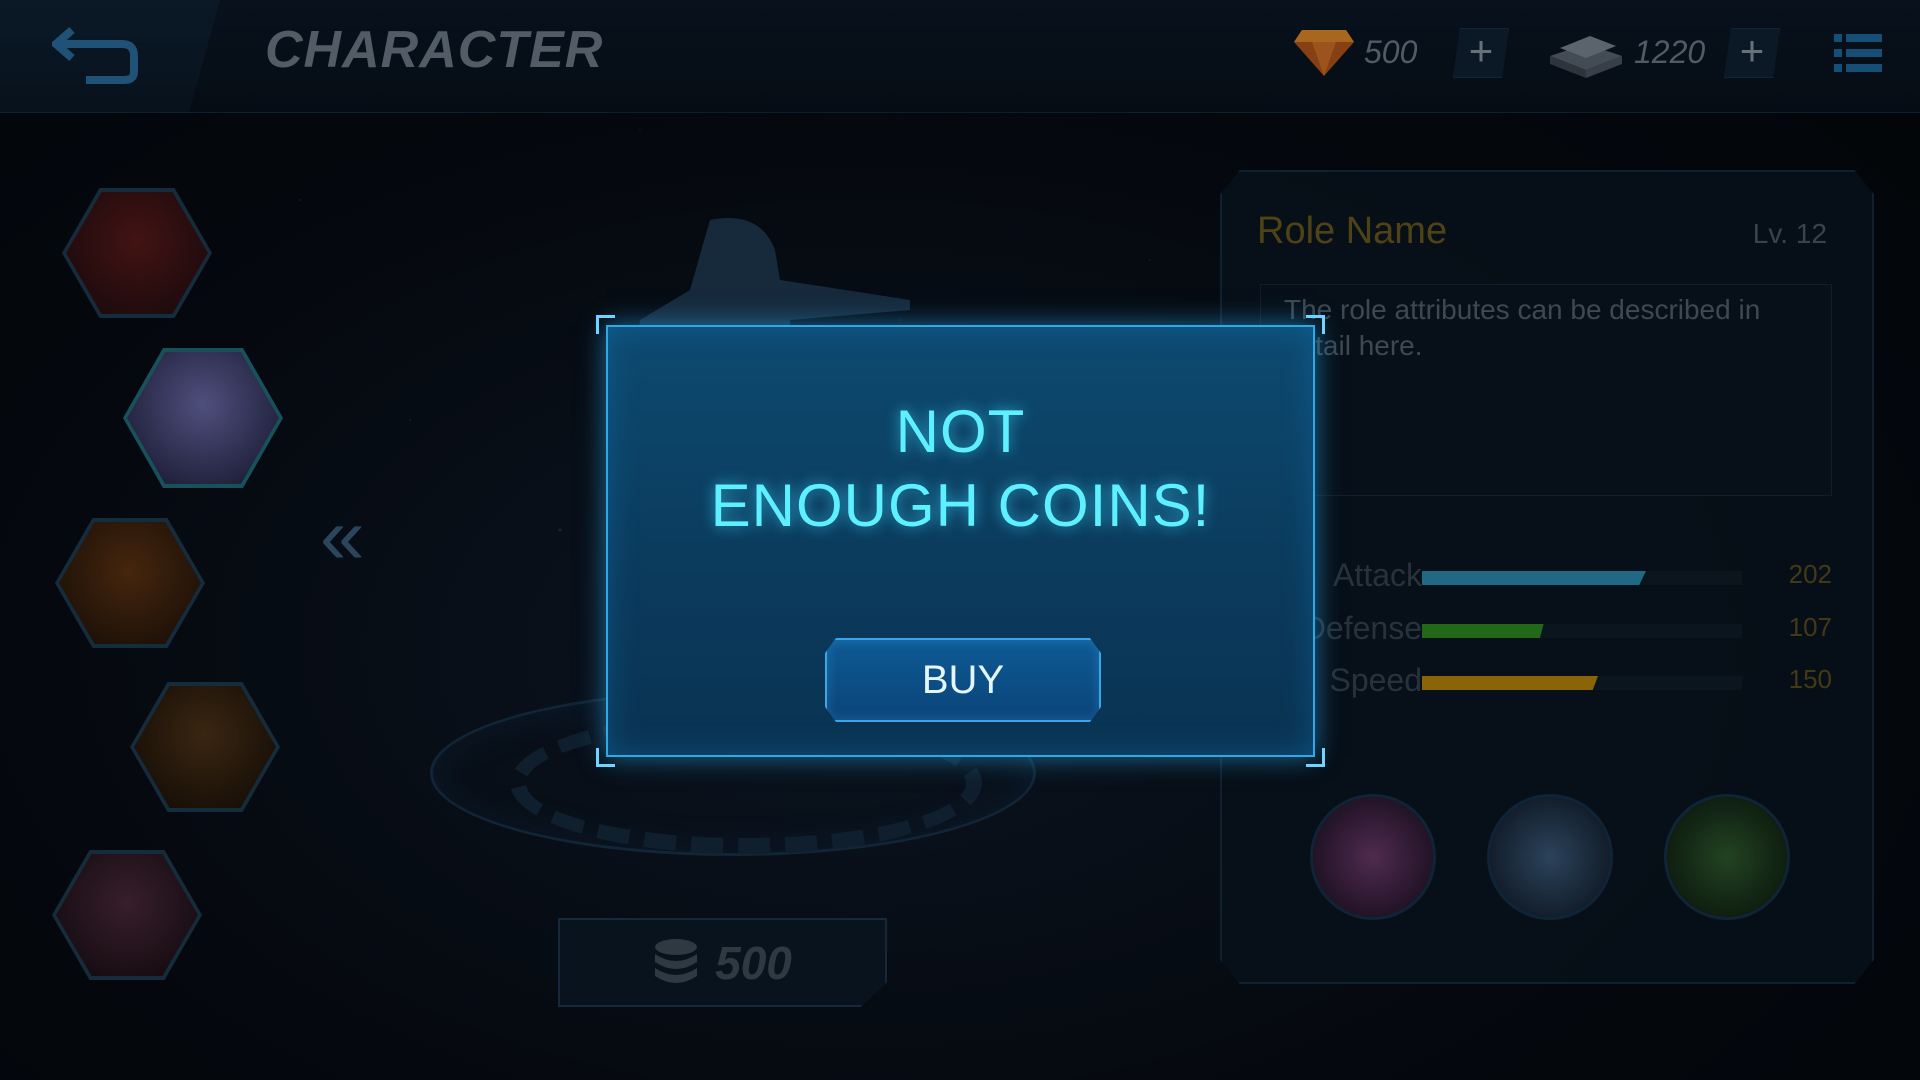 This screenshot has width=1920, height=1080. Describe the element at coordinates (960, 505) in the screenshot. I see `dialog-message-line2: ENOUGH COINS!` at that location.